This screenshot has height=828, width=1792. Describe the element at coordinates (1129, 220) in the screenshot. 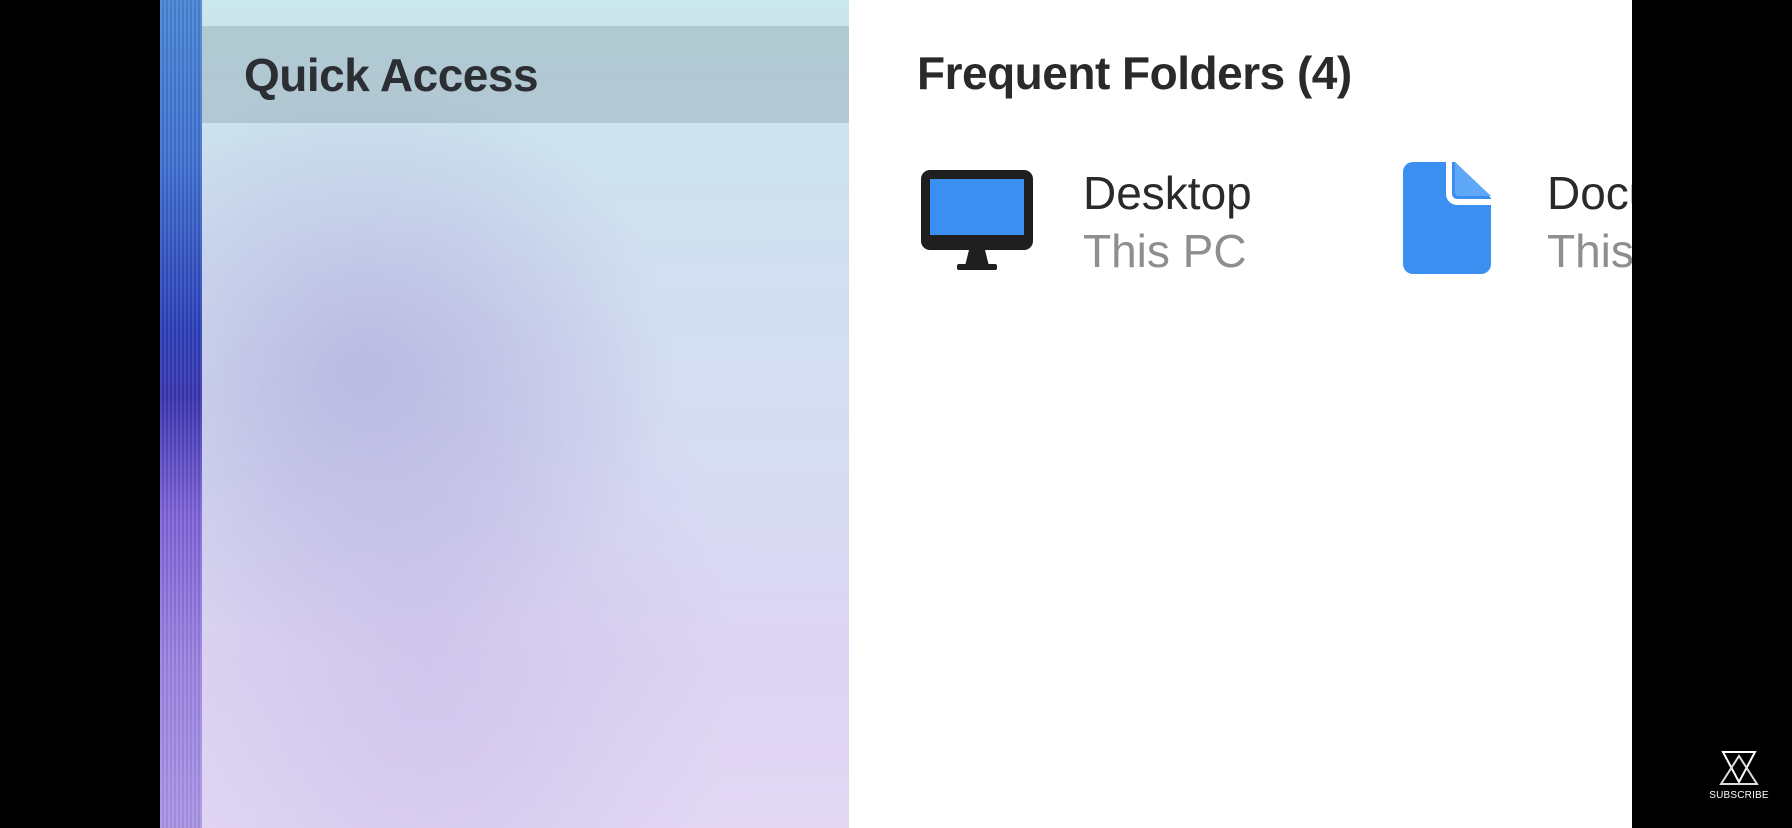

I see `folder-item-desktop: Desktop This PC` at that location.